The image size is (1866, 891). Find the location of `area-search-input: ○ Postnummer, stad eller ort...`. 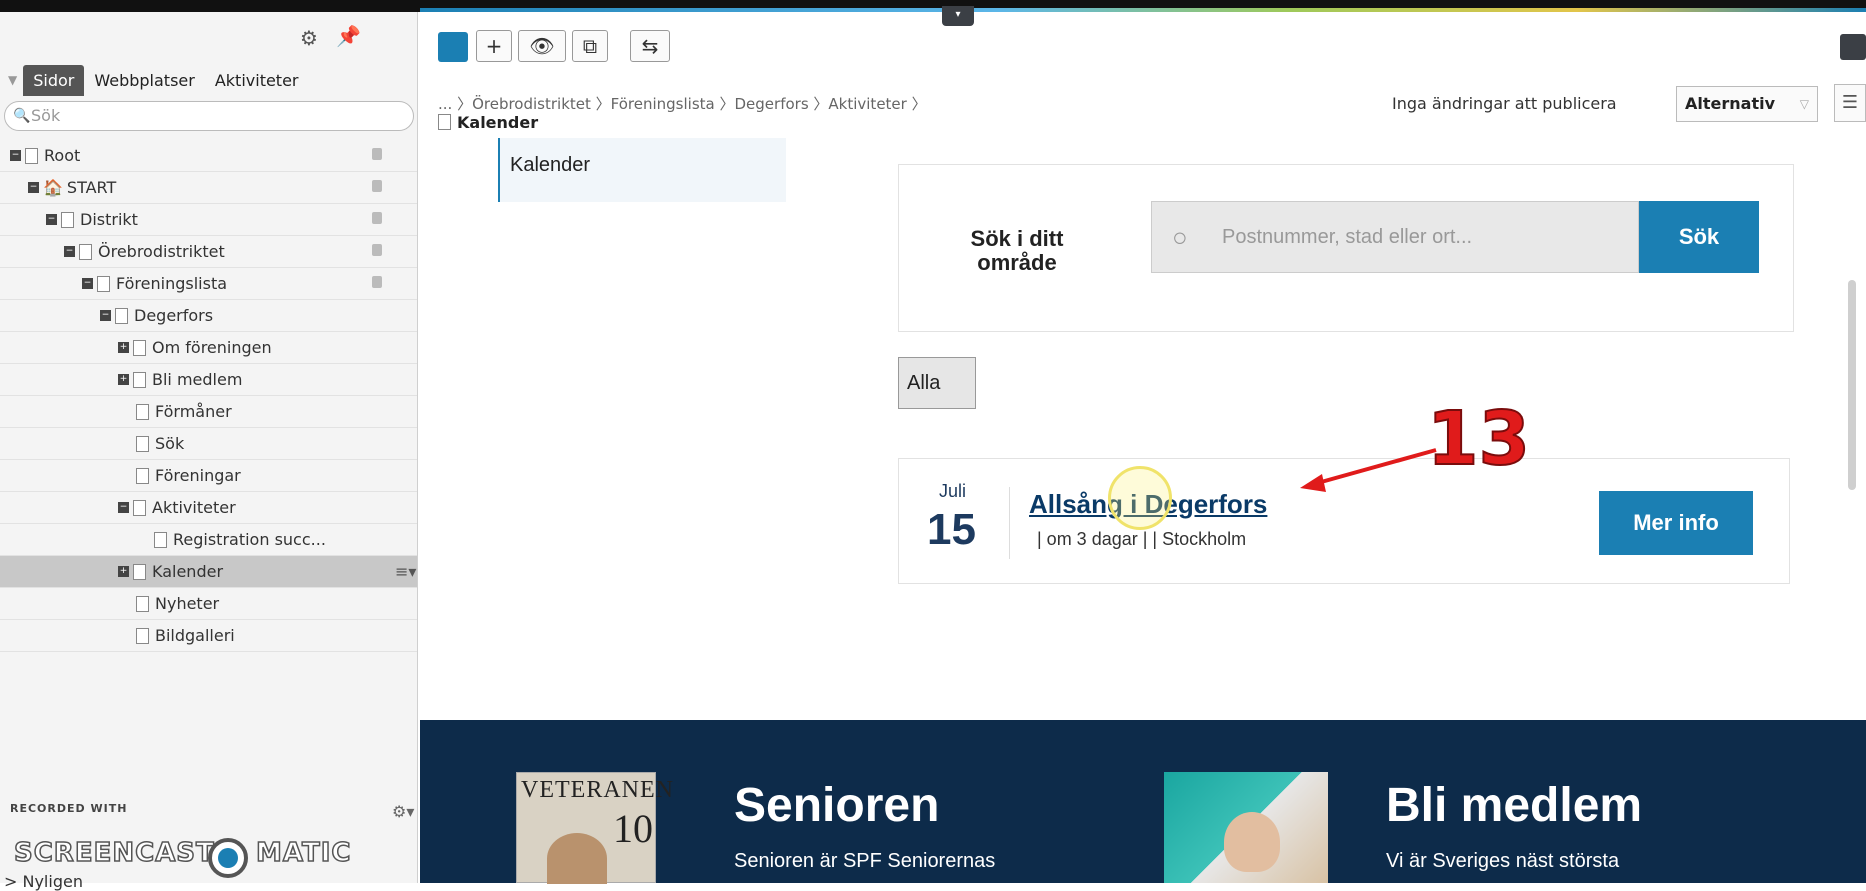

area-search-input: ○ Postnummer, stad eller ort... is located at coordinates (1395, 237).